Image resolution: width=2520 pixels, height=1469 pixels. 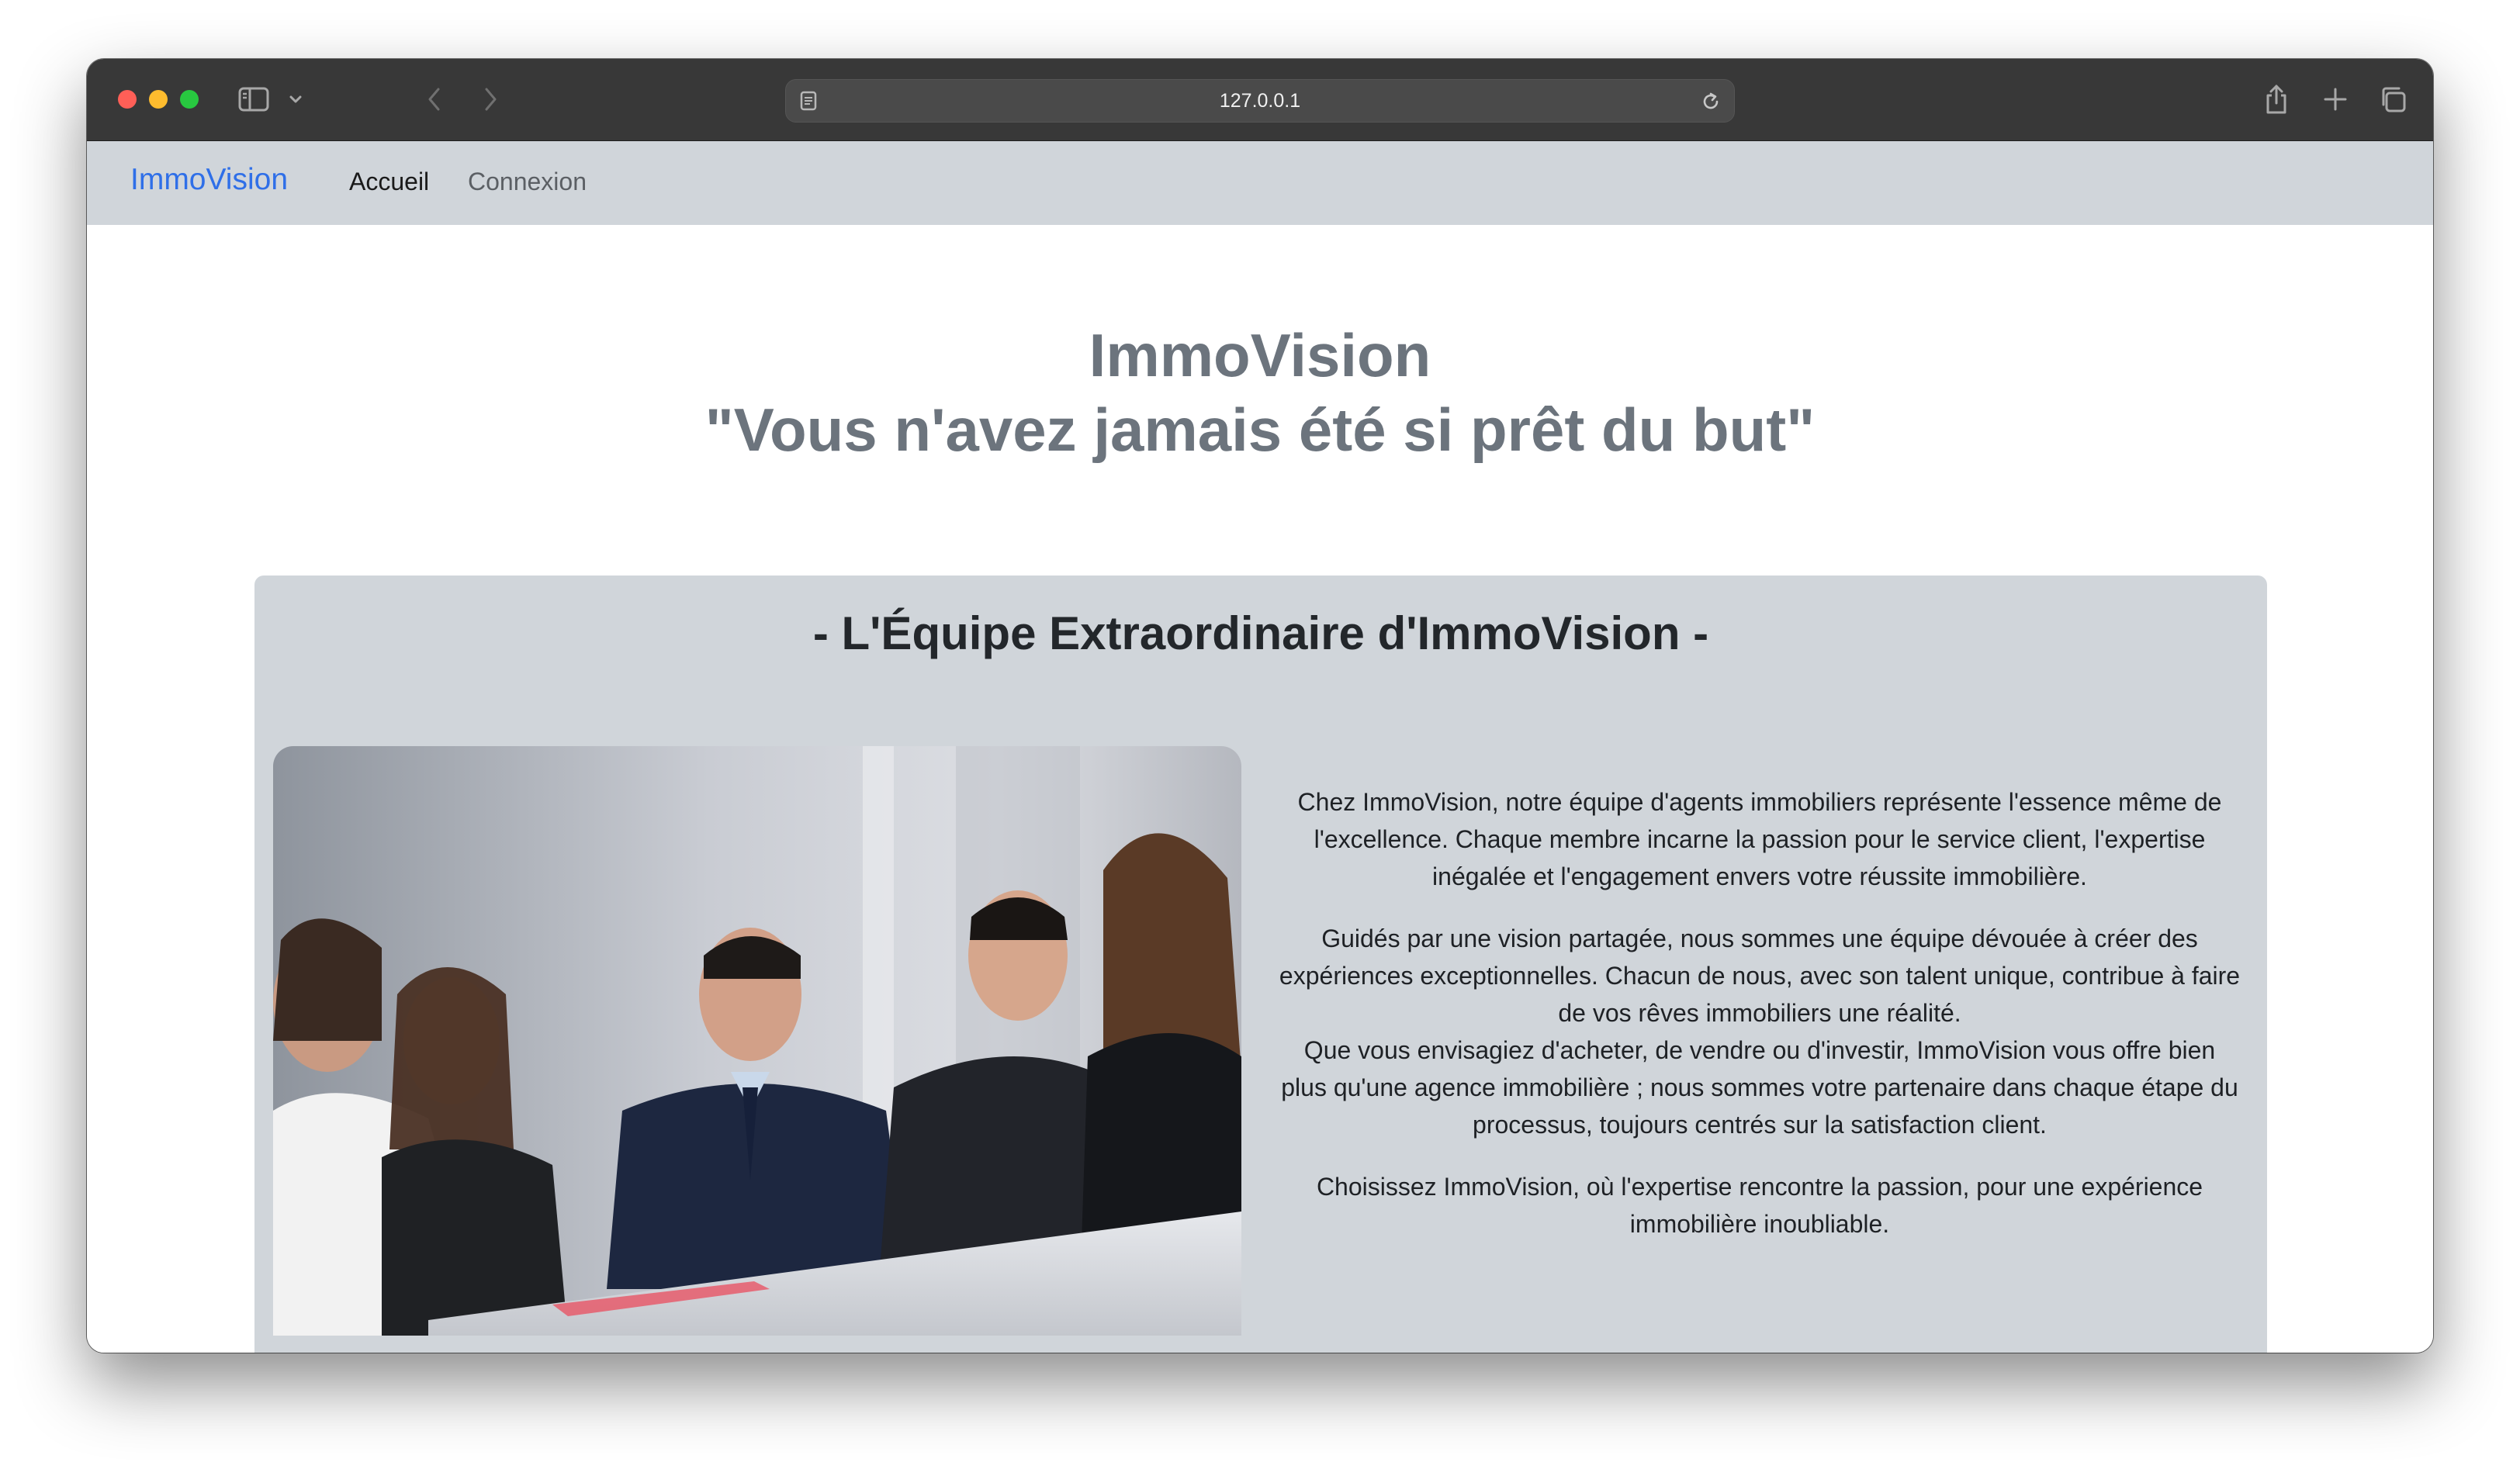 I want to click on hero-slogan: "Vous n'avez jamais été si prêt du but", so click(x=1260, y=430).